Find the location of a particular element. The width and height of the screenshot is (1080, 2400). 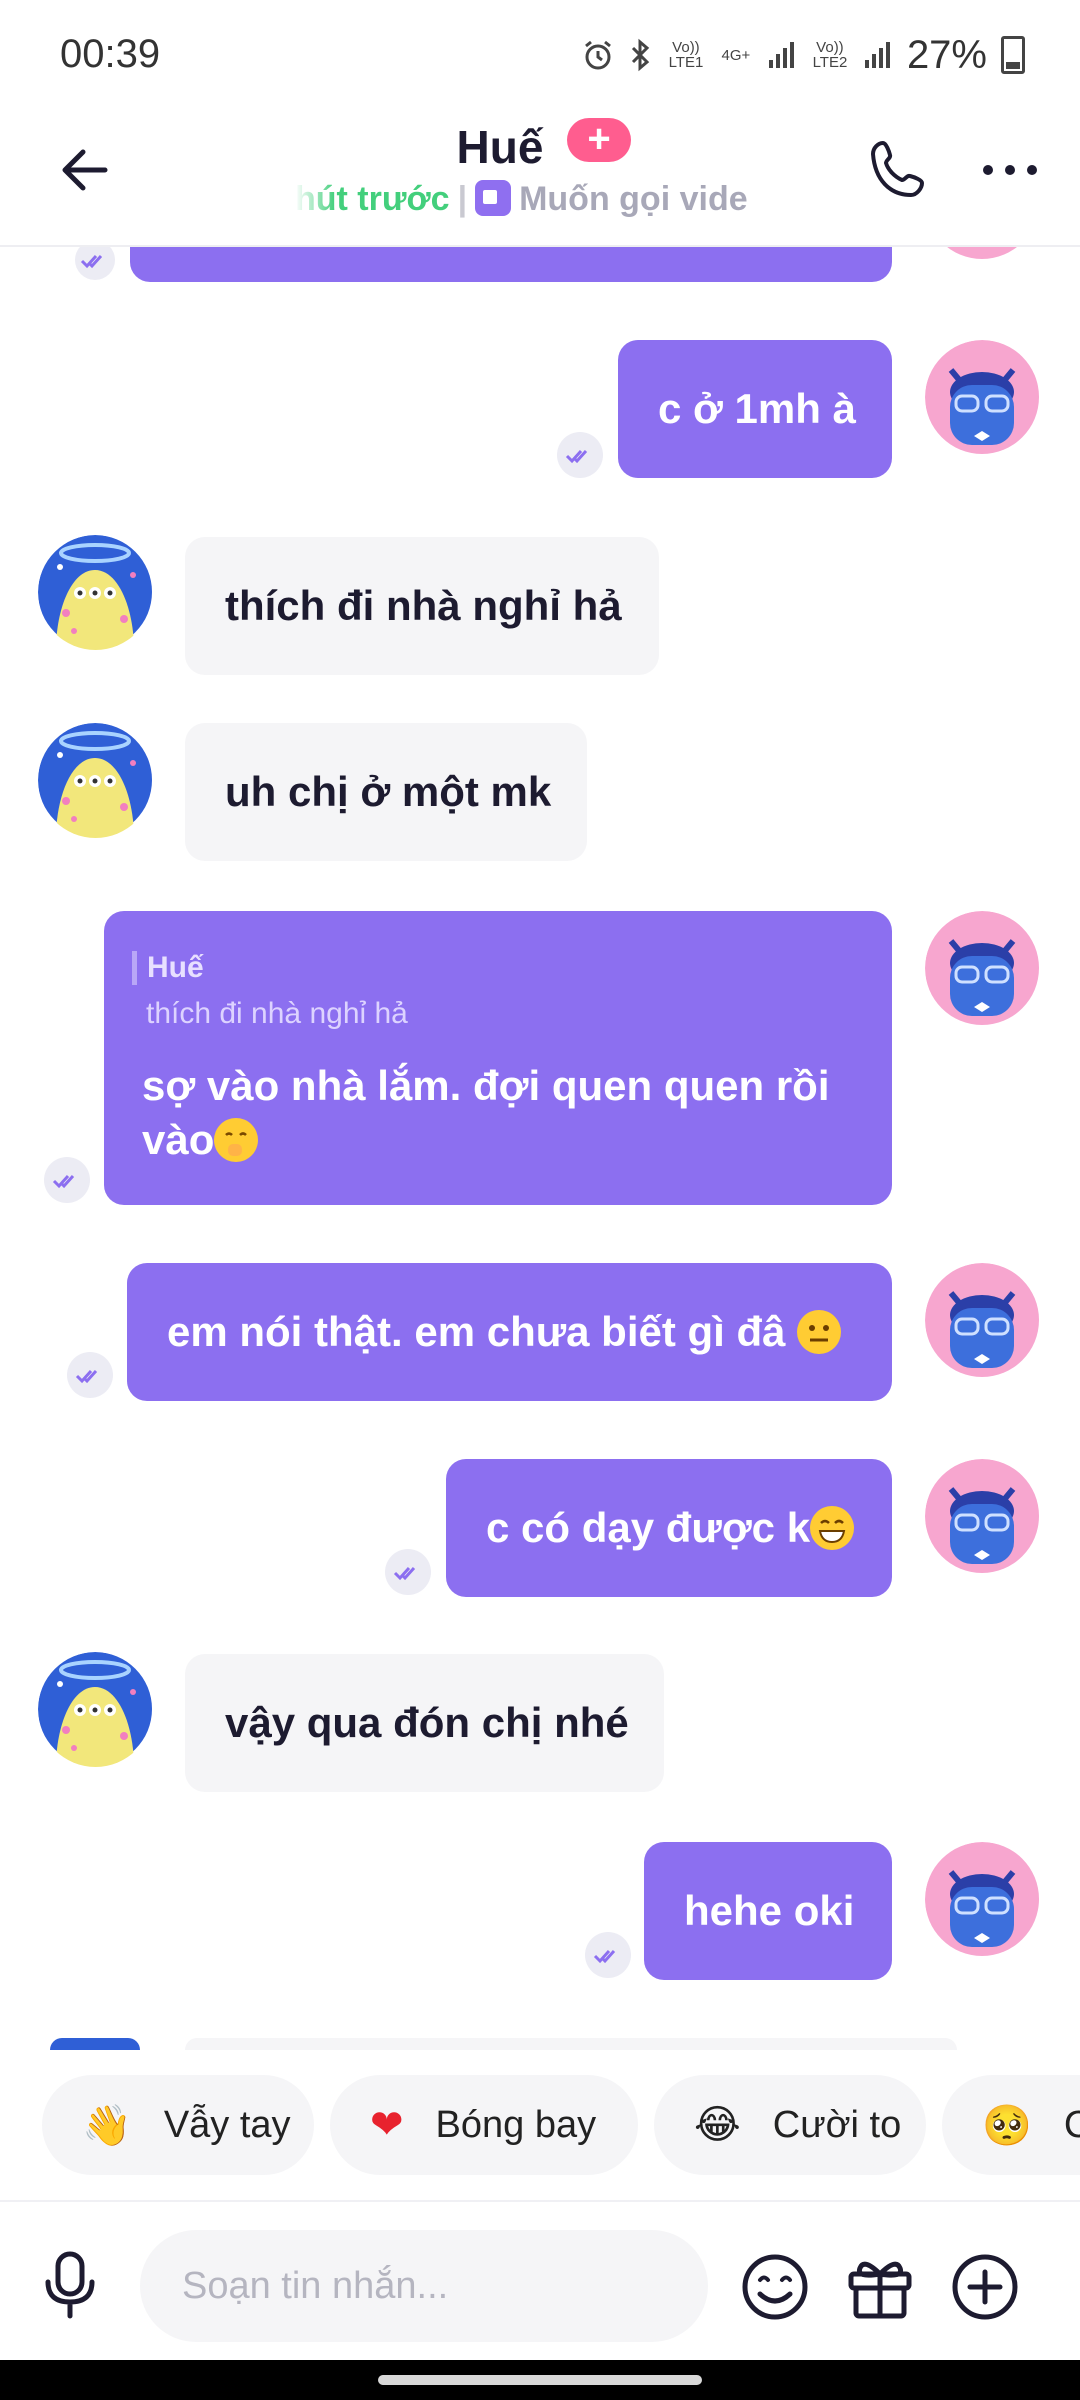

pleading-face-icon: 🥺 is located at coordinates (1007, 2125).